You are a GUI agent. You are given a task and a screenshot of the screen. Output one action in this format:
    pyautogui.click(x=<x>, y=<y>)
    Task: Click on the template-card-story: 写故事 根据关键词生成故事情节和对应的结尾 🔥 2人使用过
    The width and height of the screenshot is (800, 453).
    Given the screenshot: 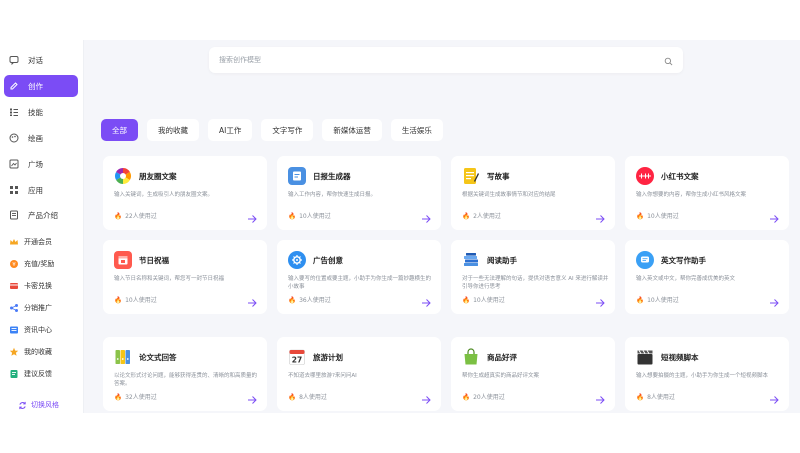 What is the action you would take?
    pyautogui.click(x=533, y=193)
    